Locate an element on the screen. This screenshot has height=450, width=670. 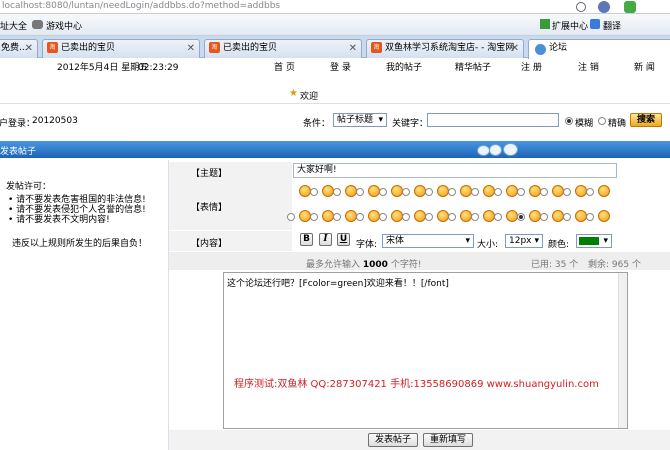
size-select: 12px is located at coordinates (524, 241).